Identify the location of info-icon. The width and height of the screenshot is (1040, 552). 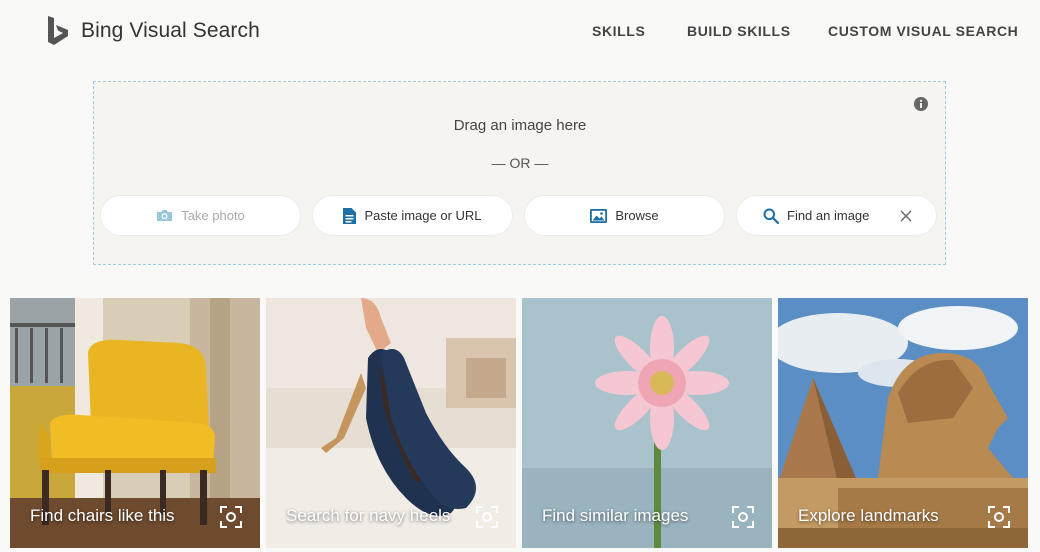
(921, 104).